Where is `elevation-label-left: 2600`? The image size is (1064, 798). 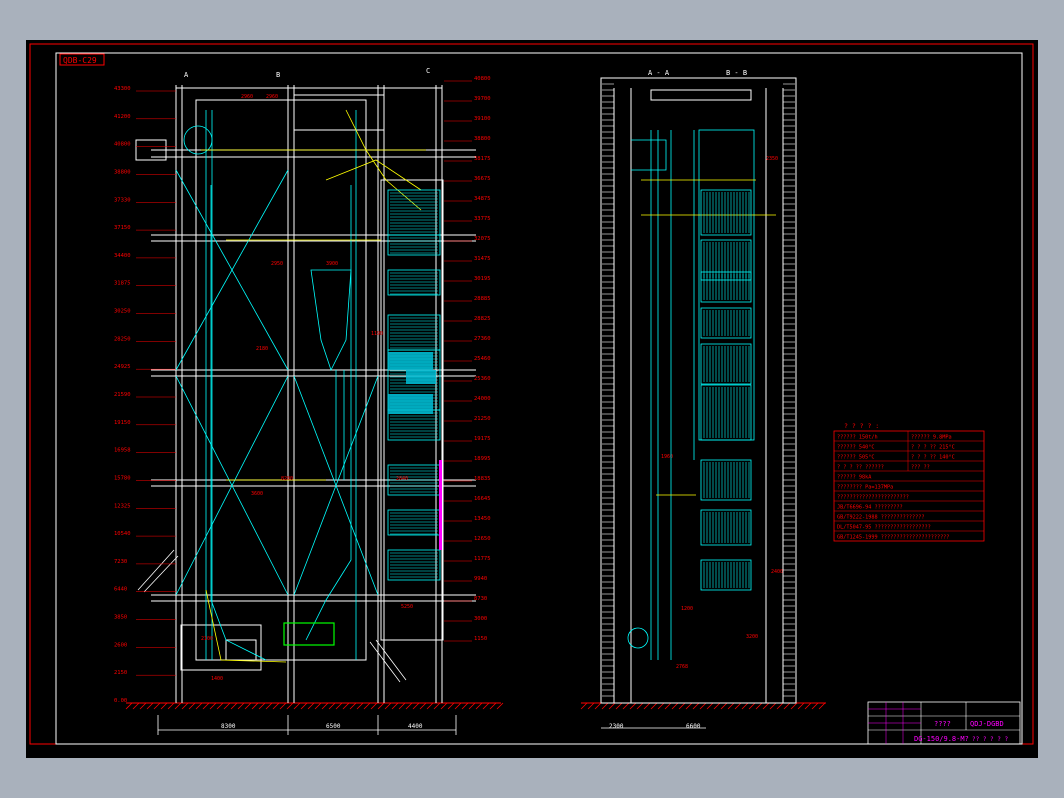
elevation-label-left: 2600 is located at coordinates (120, 645).